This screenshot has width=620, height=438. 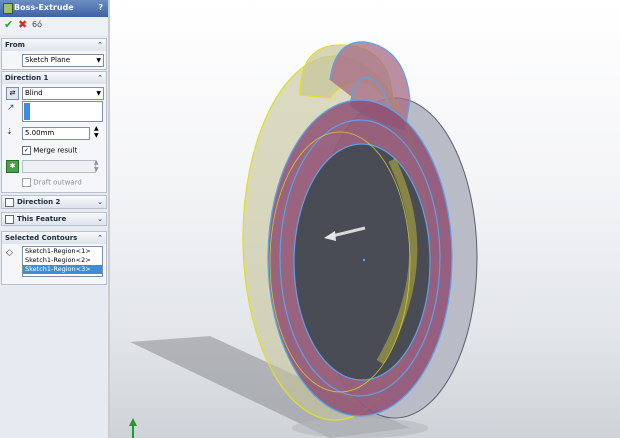 I want to click on direction2-group: Direction 2 ⌄, so click(x=54, y=202).